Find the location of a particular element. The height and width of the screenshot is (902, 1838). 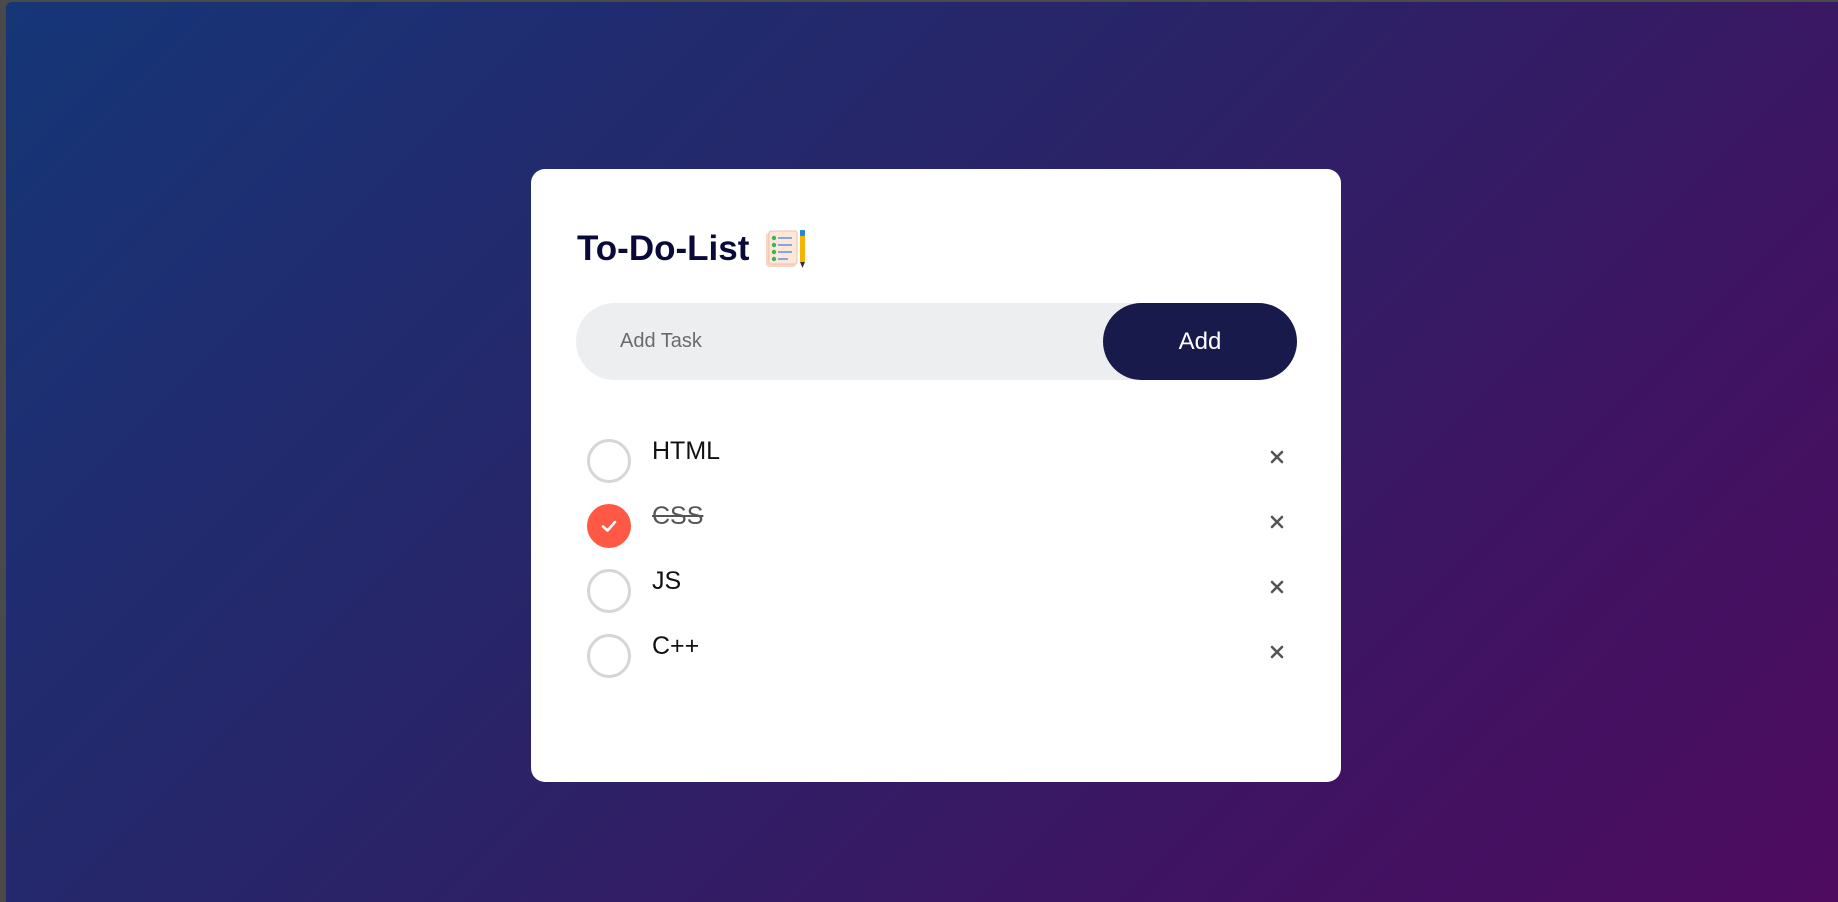

add-button: Add is located at coordinates (1200, 341).